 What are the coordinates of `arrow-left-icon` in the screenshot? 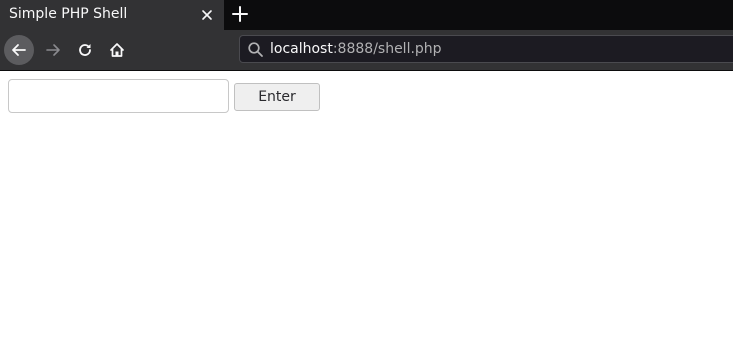 It's located at (19, 50).